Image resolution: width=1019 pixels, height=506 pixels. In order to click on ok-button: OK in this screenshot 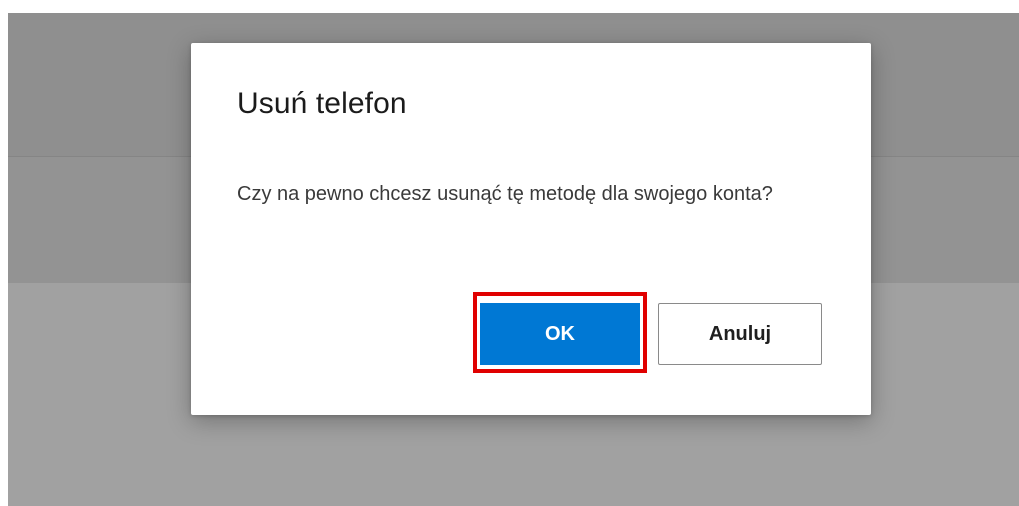, I will do `click(560, 334)`.